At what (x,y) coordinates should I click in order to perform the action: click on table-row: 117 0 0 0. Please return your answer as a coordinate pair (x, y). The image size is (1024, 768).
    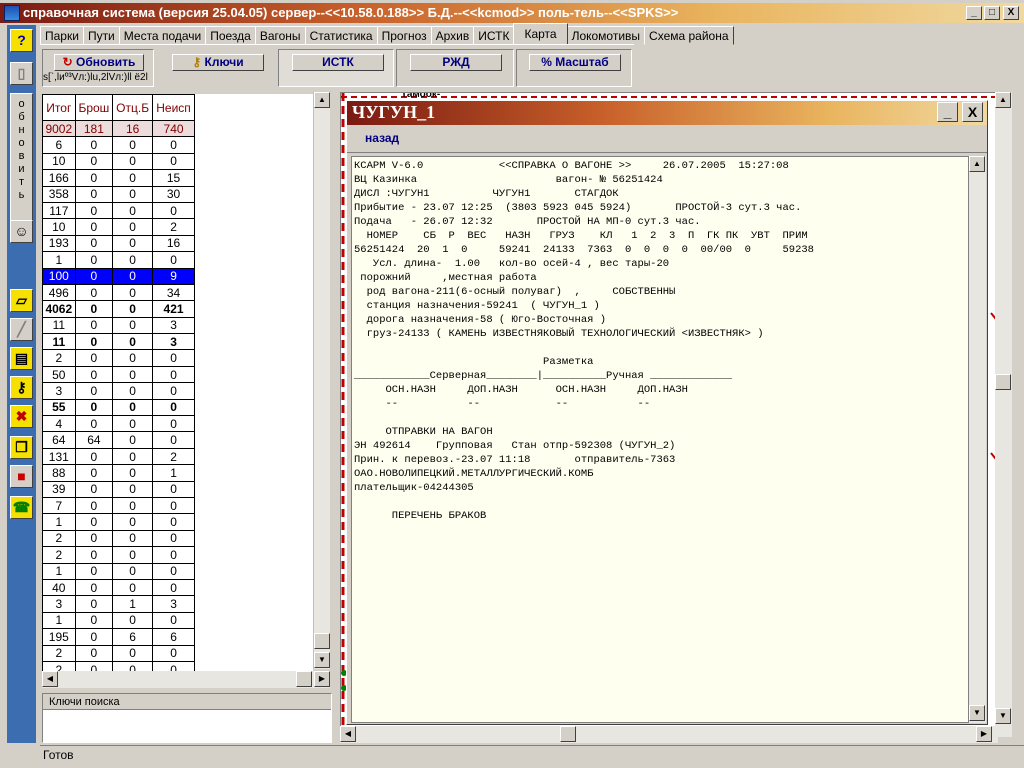
    Looking at the image, I should click on (118, 210).